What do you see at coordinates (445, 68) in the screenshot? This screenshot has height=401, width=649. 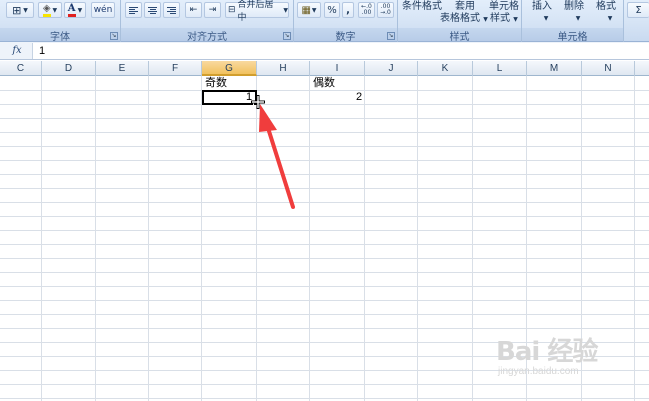 I see `column-header-k: K` at bounding box center [445, 68].